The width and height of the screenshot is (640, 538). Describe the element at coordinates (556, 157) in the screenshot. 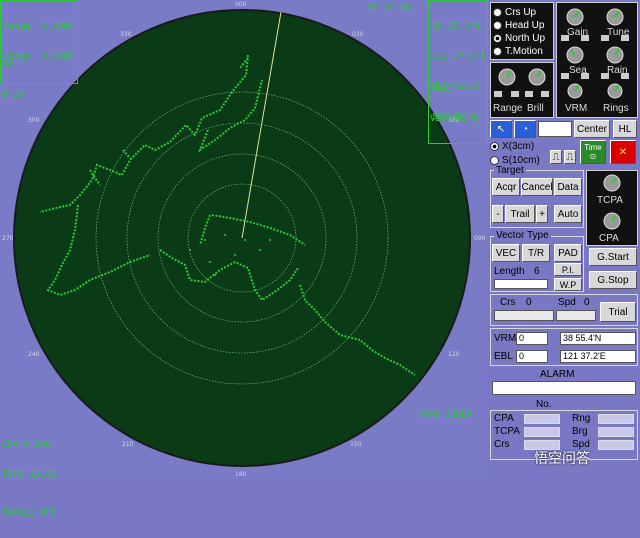

I see `pulse-short-icon: ⎍` at that location.